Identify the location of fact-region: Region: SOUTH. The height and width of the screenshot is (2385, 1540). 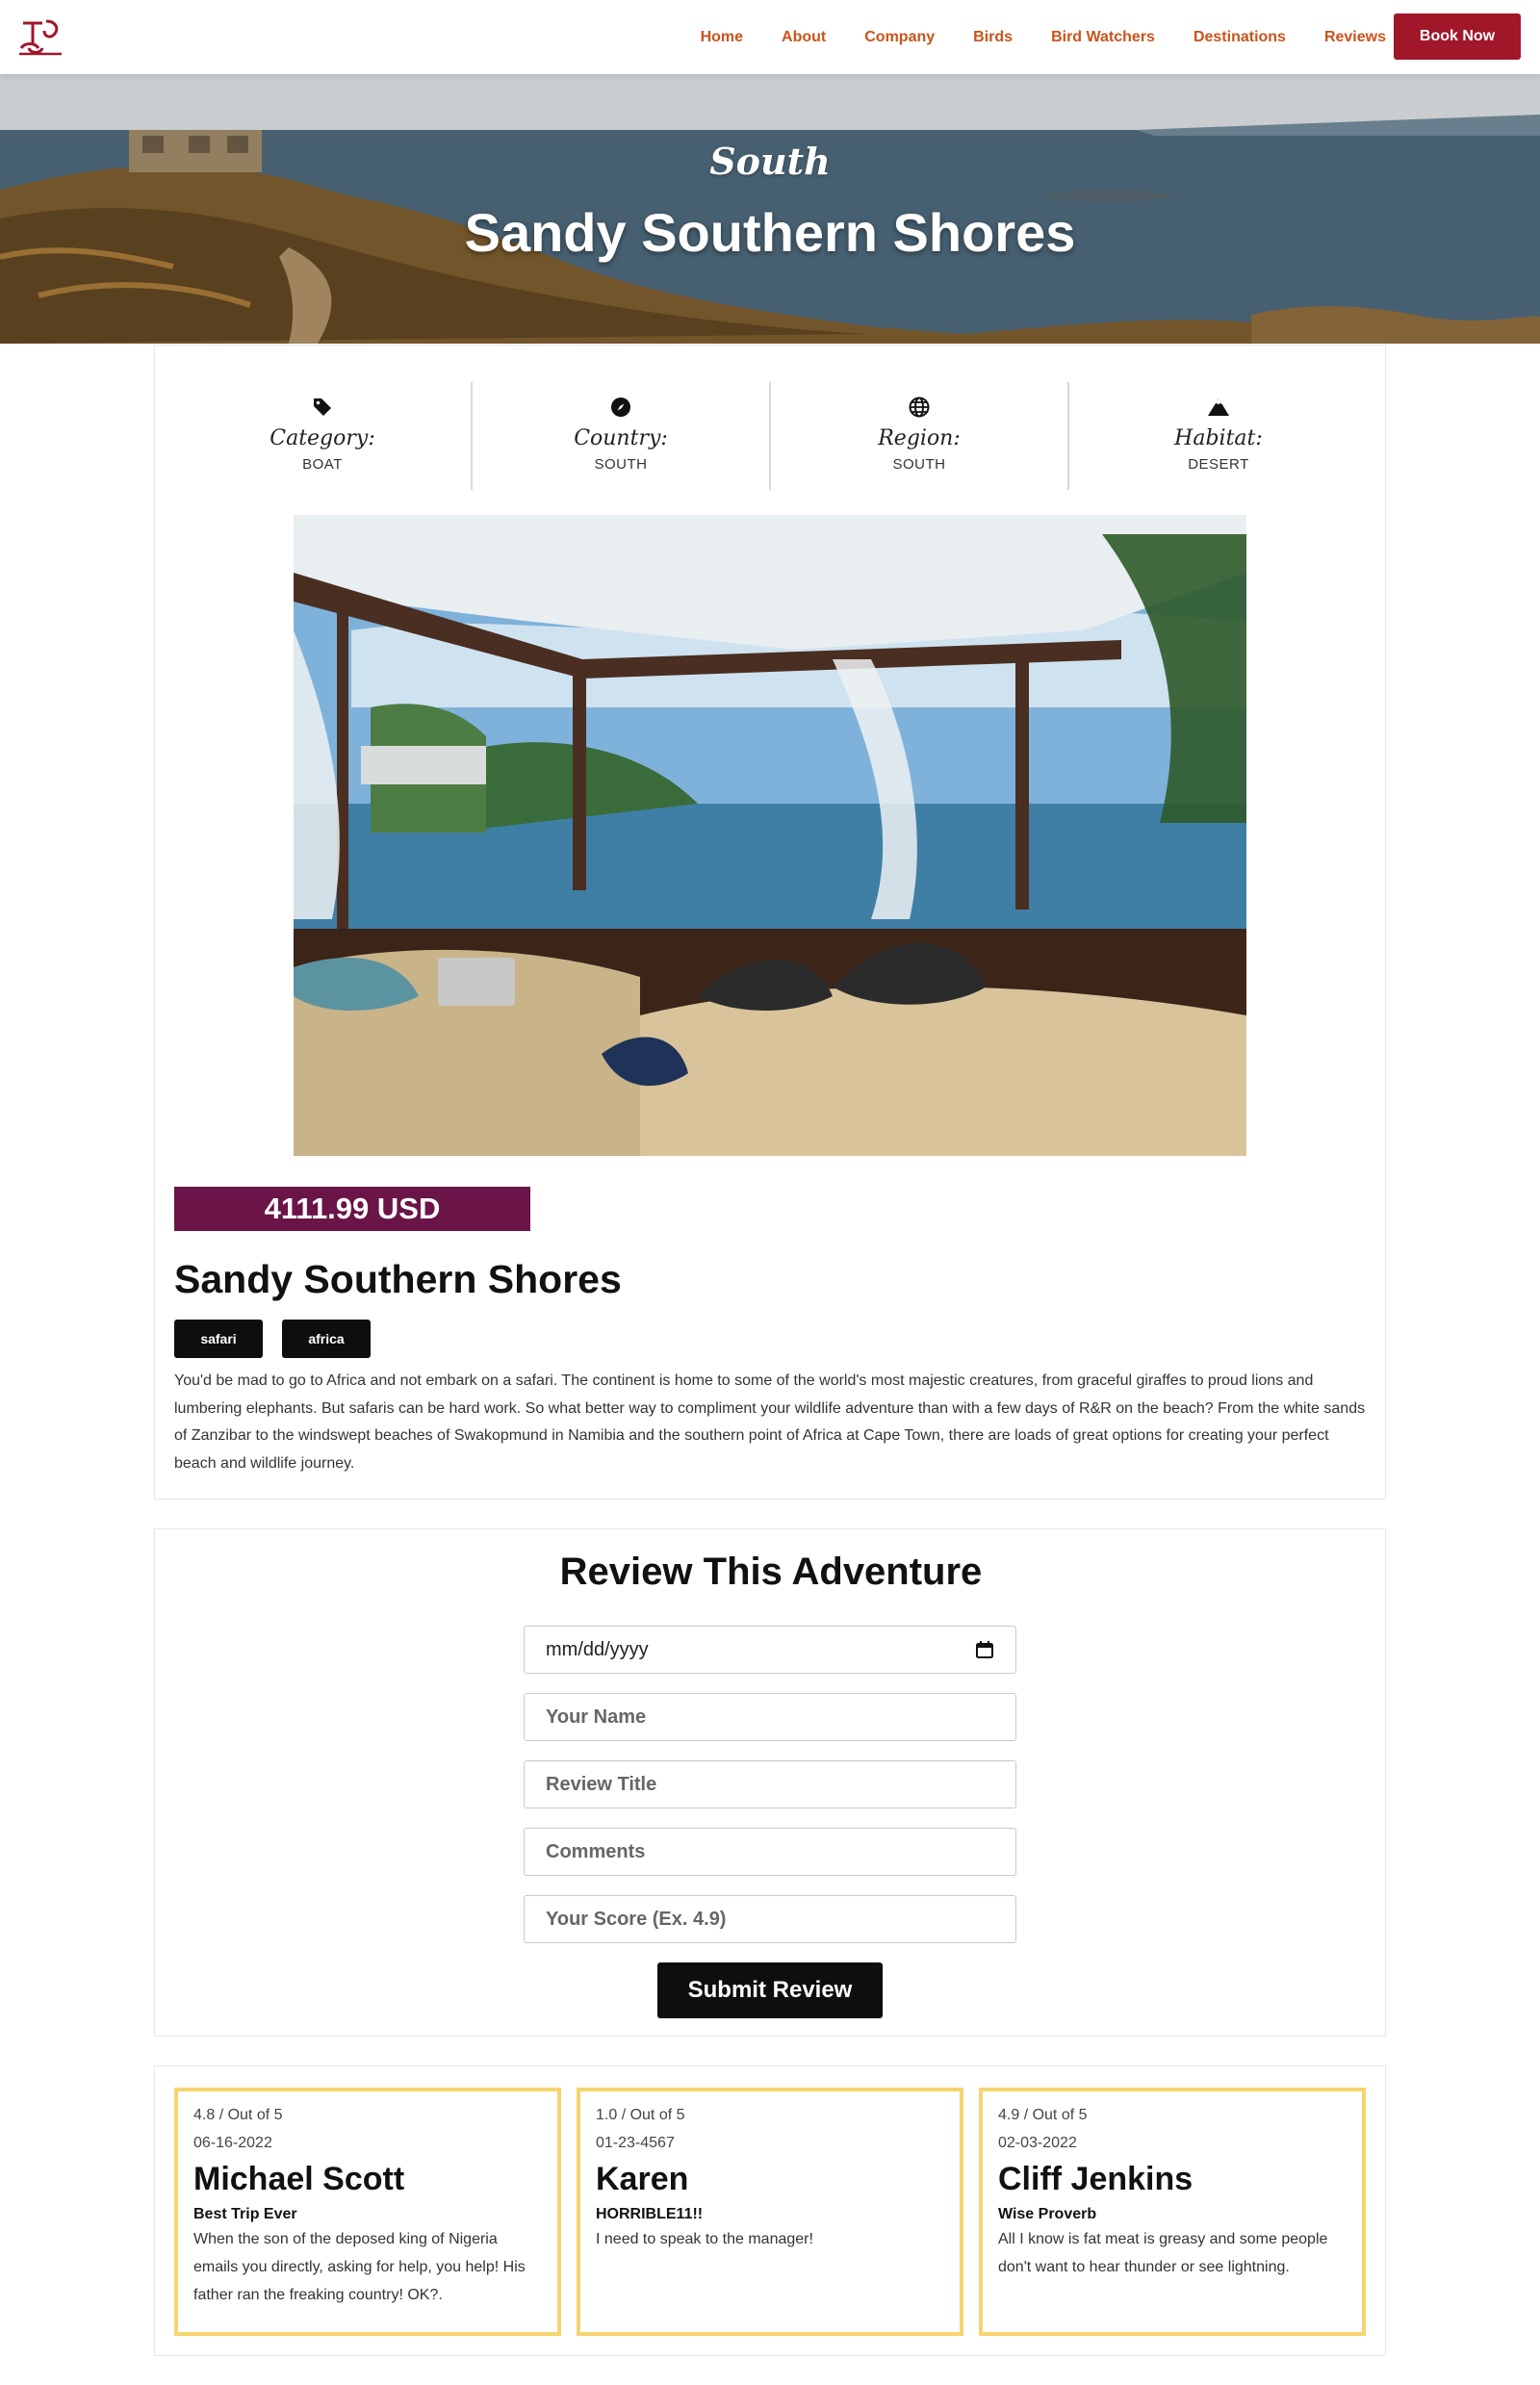
(920, 436).